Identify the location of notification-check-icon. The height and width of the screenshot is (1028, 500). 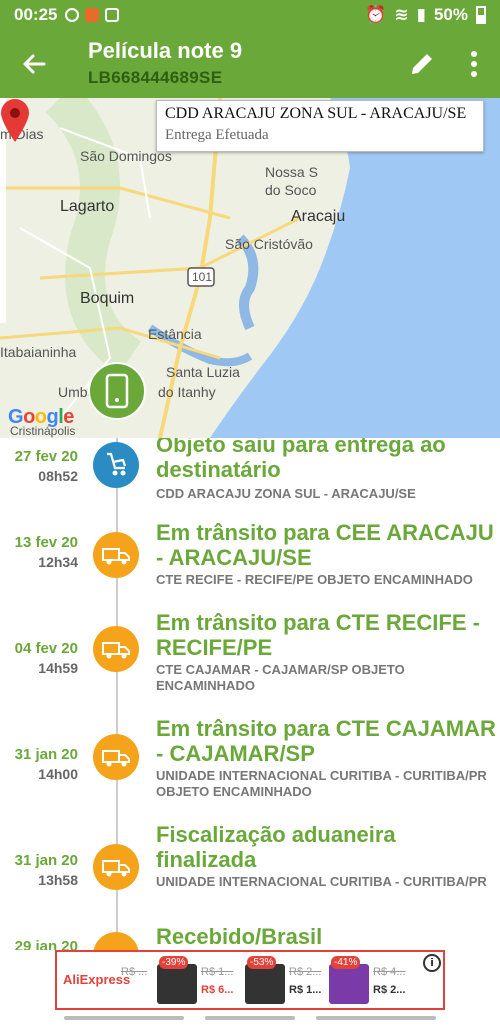
(112, 15).